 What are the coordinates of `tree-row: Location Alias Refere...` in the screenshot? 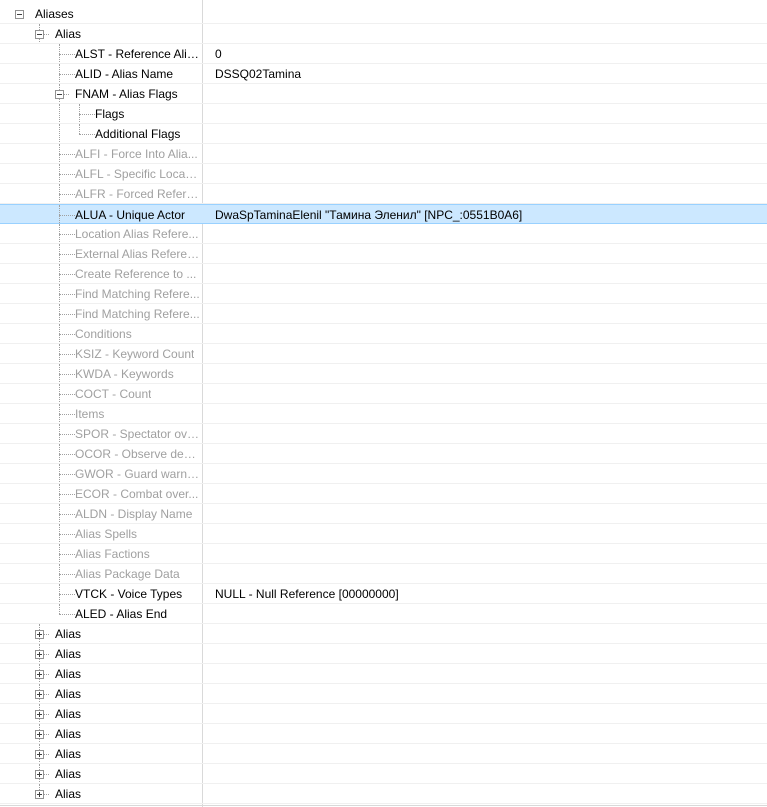 It's located at (383, 234).